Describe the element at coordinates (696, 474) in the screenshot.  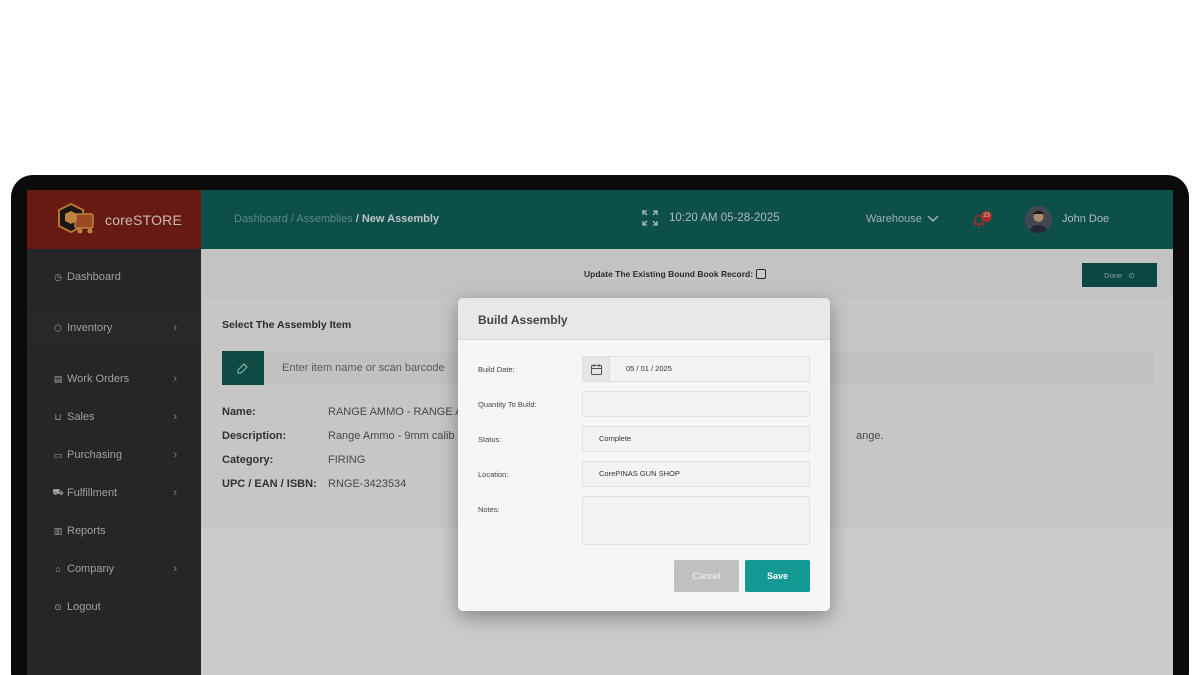
I see `location-field: CorePINAS GUN SHOP` at that location.